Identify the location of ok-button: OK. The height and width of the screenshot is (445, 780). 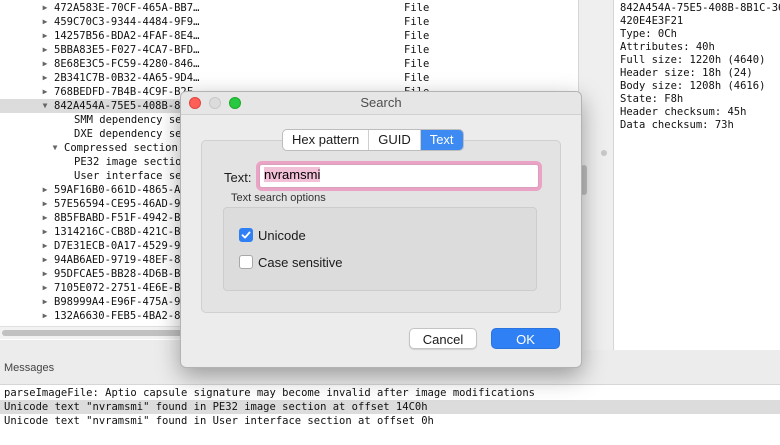
(525, 338).